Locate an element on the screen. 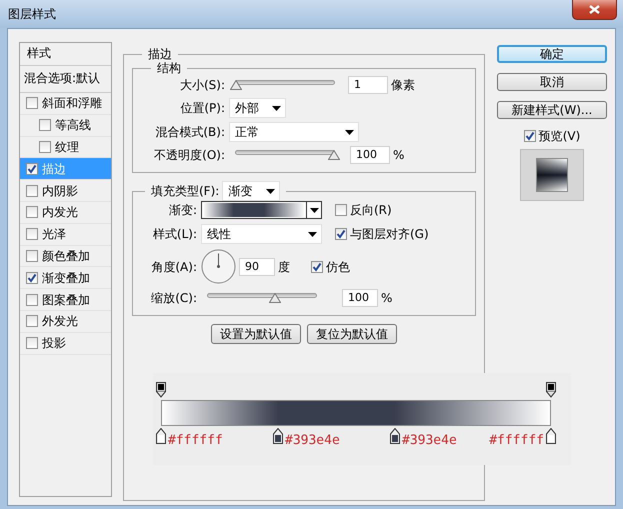 The width and height of the screenshot is (623, 509). list-item: 颜色叠加 is located at coordinates (65, 257).